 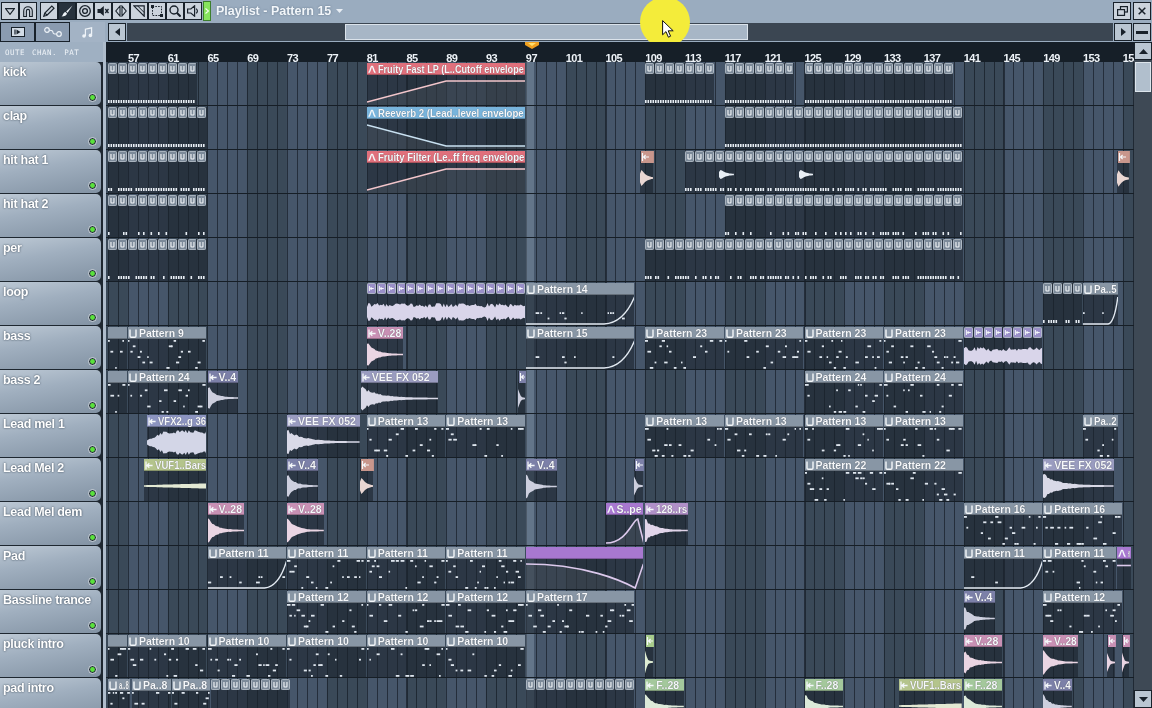 What do you see at coordinates (624, 524) in the screenshot?
I see `automation-clip: S..pe` at bounding box center [624, 524].